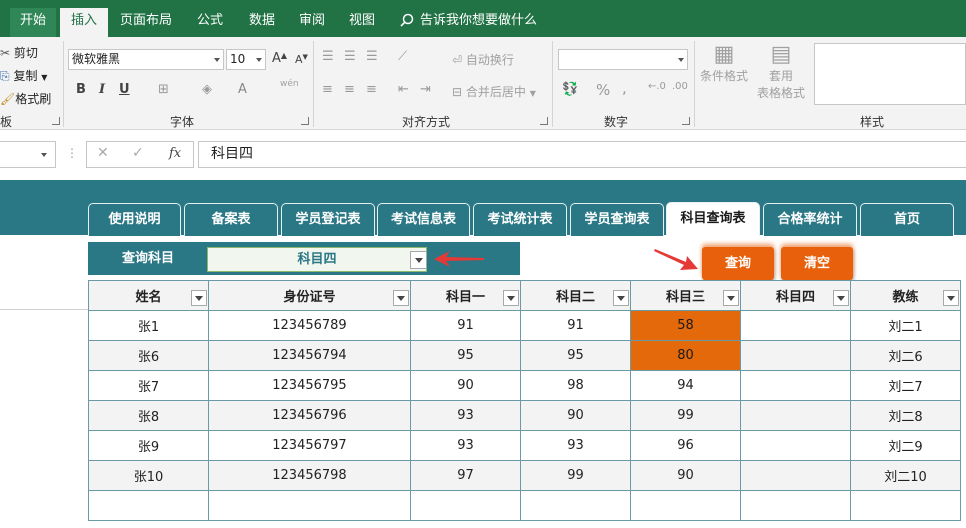  Describe the element at coordinates (685, 325) in the screenshot. I see `cell-subject3: 58` at that location.